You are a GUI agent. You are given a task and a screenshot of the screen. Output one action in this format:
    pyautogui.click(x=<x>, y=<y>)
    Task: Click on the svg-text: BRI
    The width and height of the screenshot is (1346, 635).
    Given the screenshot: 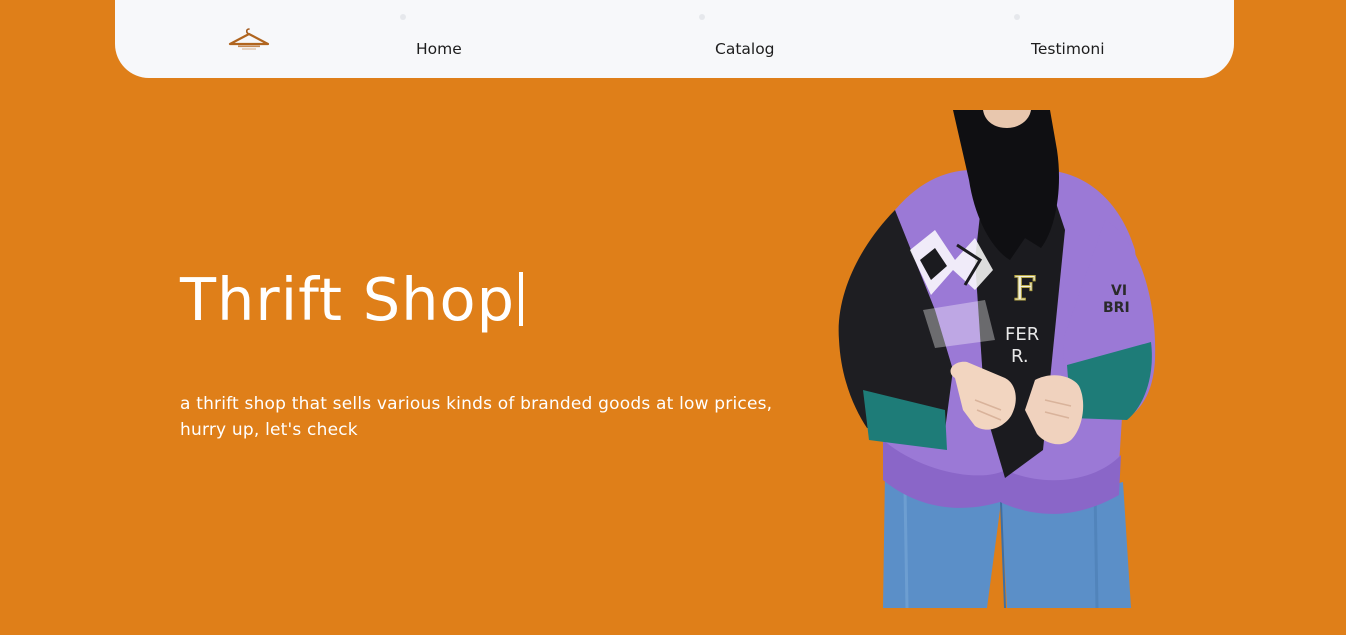 What is the action you would take?
    pyautogui.click(x=1116, y=308)
    